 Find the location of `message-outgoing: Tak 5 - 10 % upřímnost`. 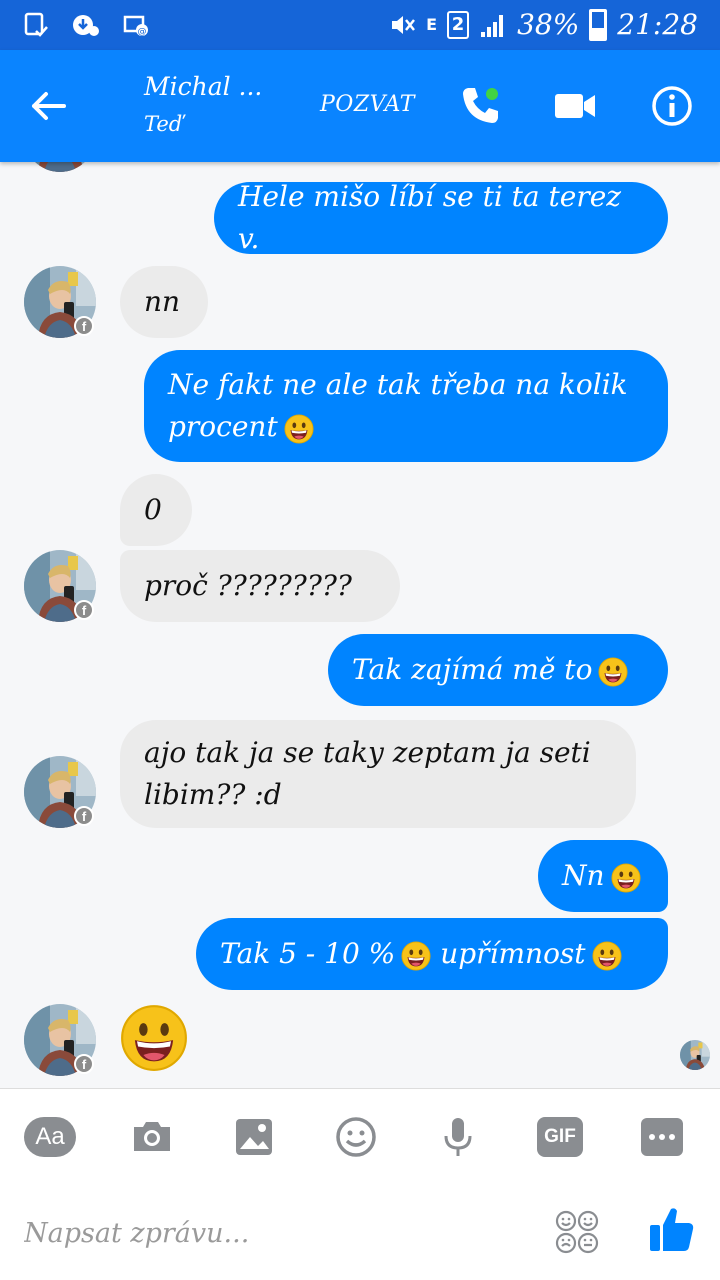

message-outgoing: Tak 5 - 10 % upřímnost is located at coordinates (432, 954).